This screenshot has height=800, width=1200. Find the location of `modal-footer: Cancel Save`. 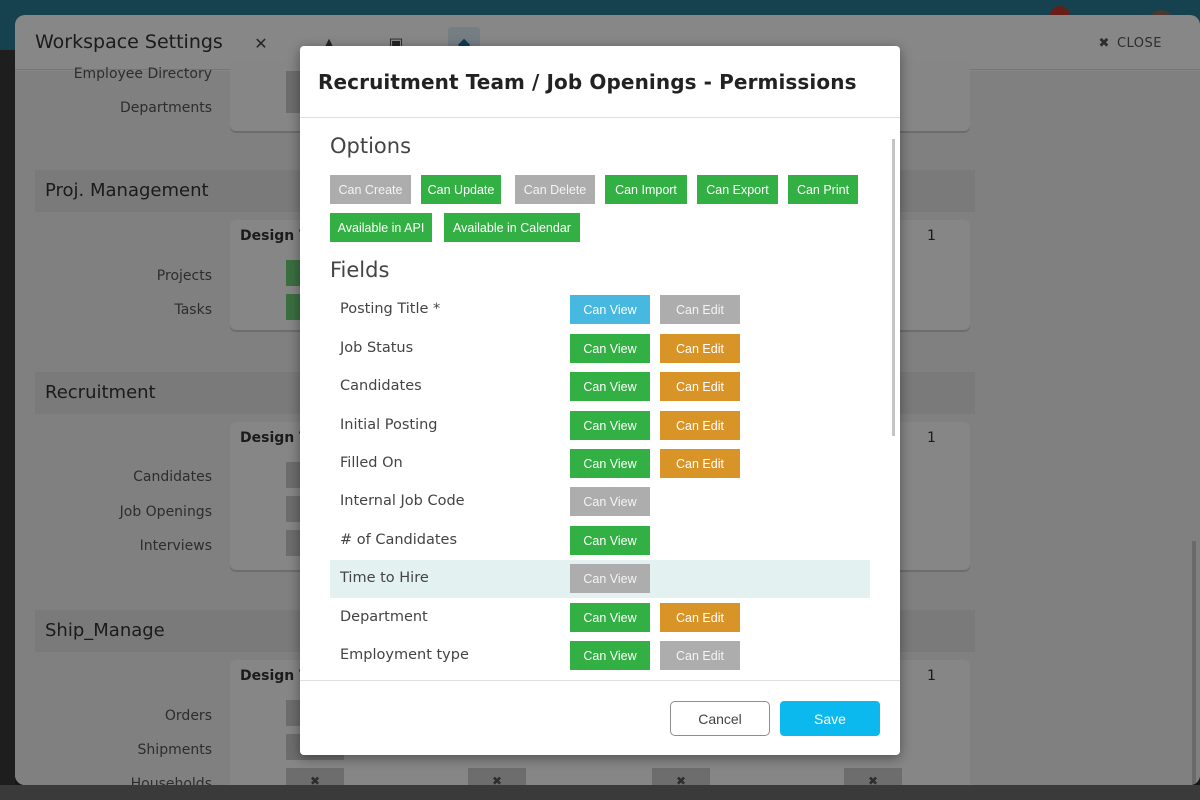

modal-footer: Cancel Save is located at coordinates (600, 717).